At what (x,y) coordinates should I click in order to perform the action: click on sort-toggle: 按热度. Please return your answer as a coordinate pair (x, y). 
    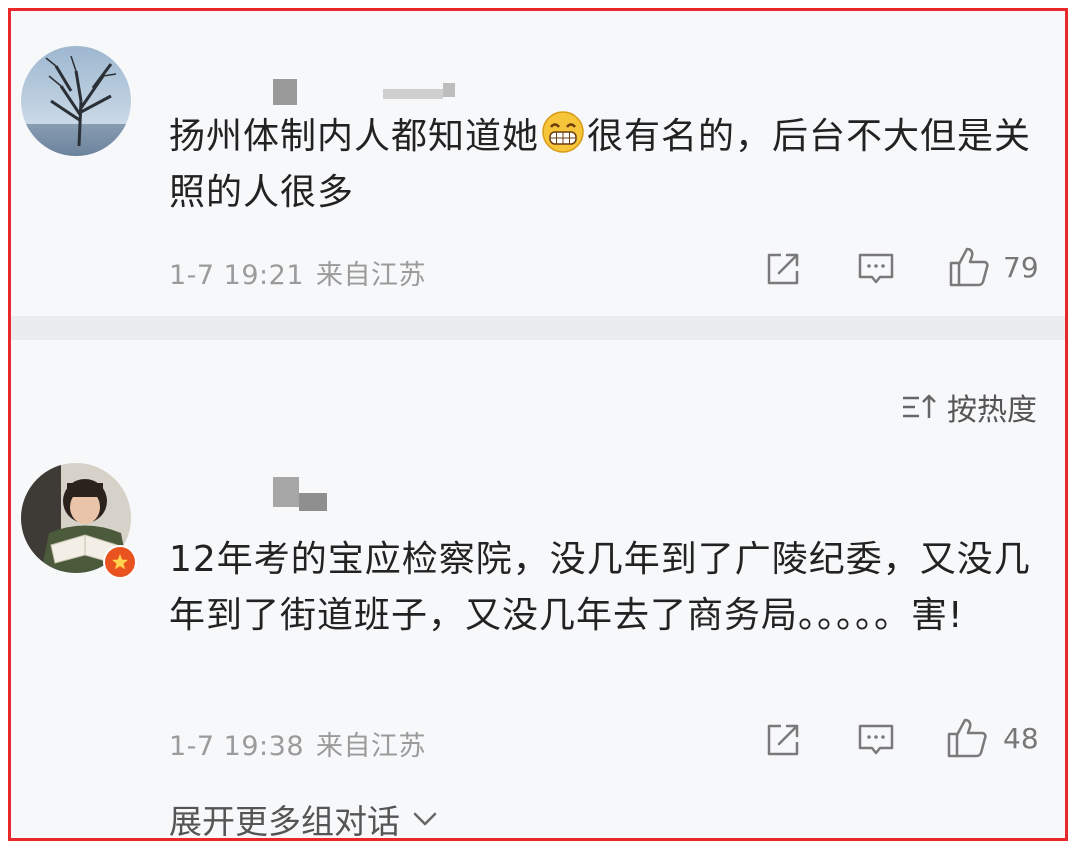
    Looking at the image, I should click on (969, 407).